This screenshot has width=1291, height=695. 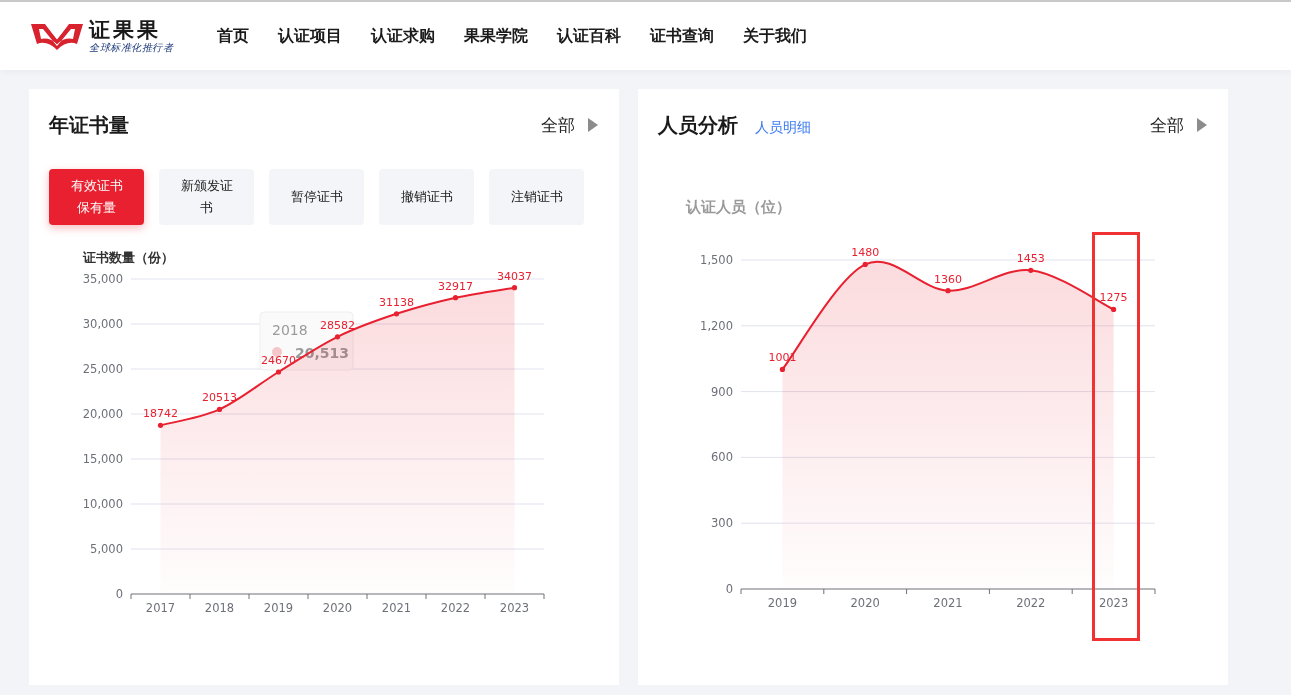 I want to click on axis-tick-label: 600, so click(x=722, y=457).